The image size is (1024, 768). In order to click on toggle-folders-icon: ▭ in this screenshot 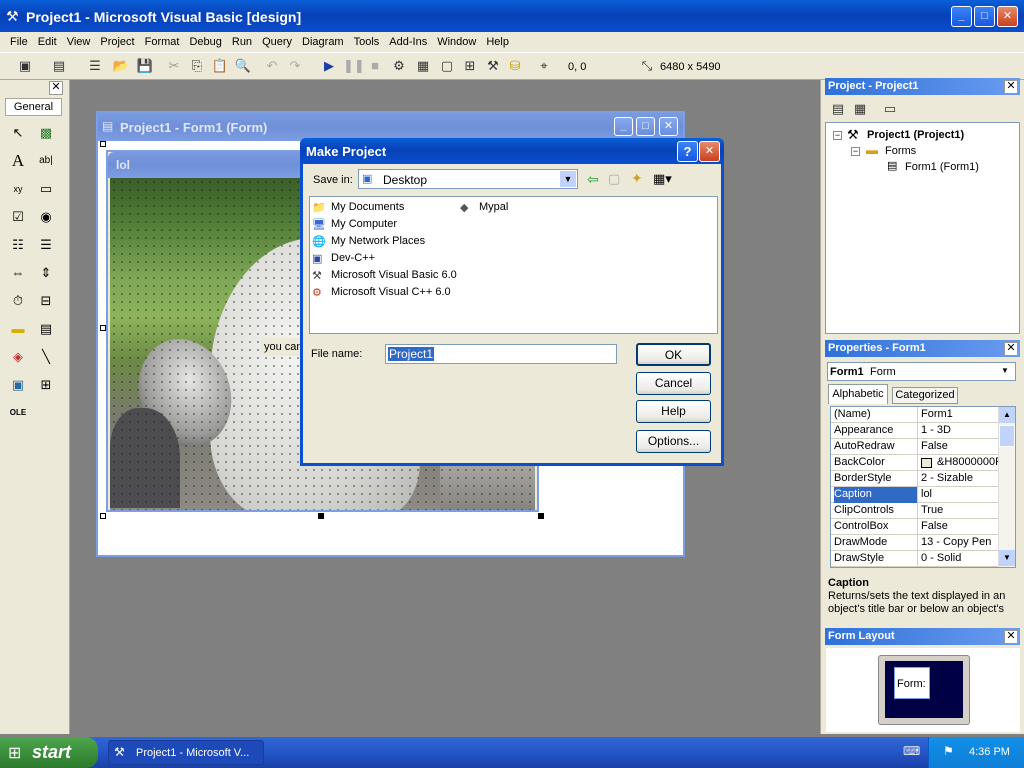, I will do `click(890, 109)`.